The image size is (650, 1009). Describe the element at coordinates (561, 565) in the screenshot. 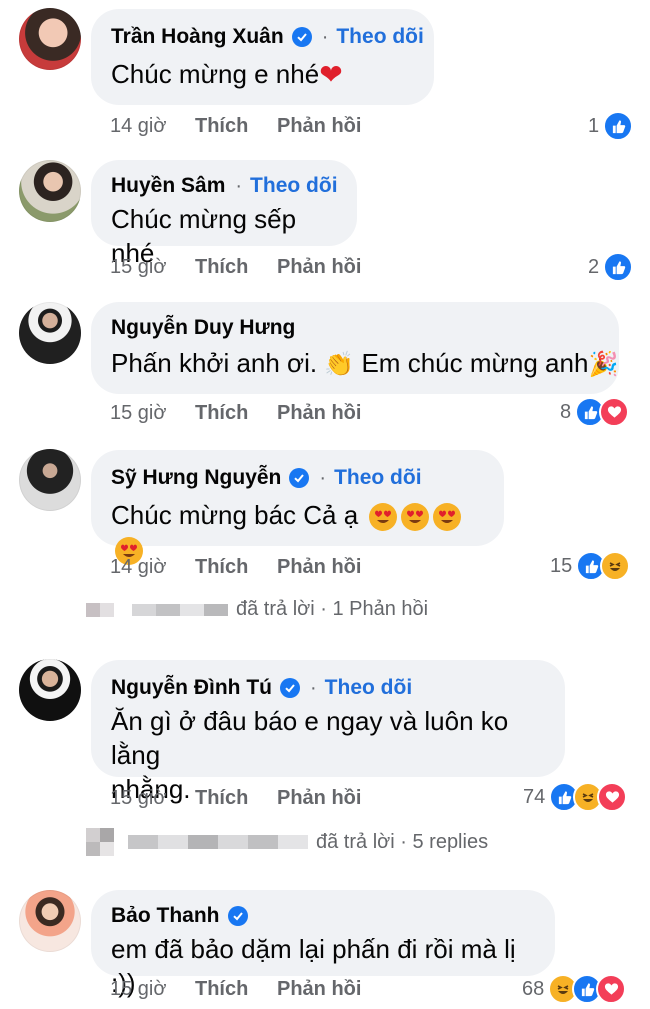

I see `reaction-count: 15` at that location.